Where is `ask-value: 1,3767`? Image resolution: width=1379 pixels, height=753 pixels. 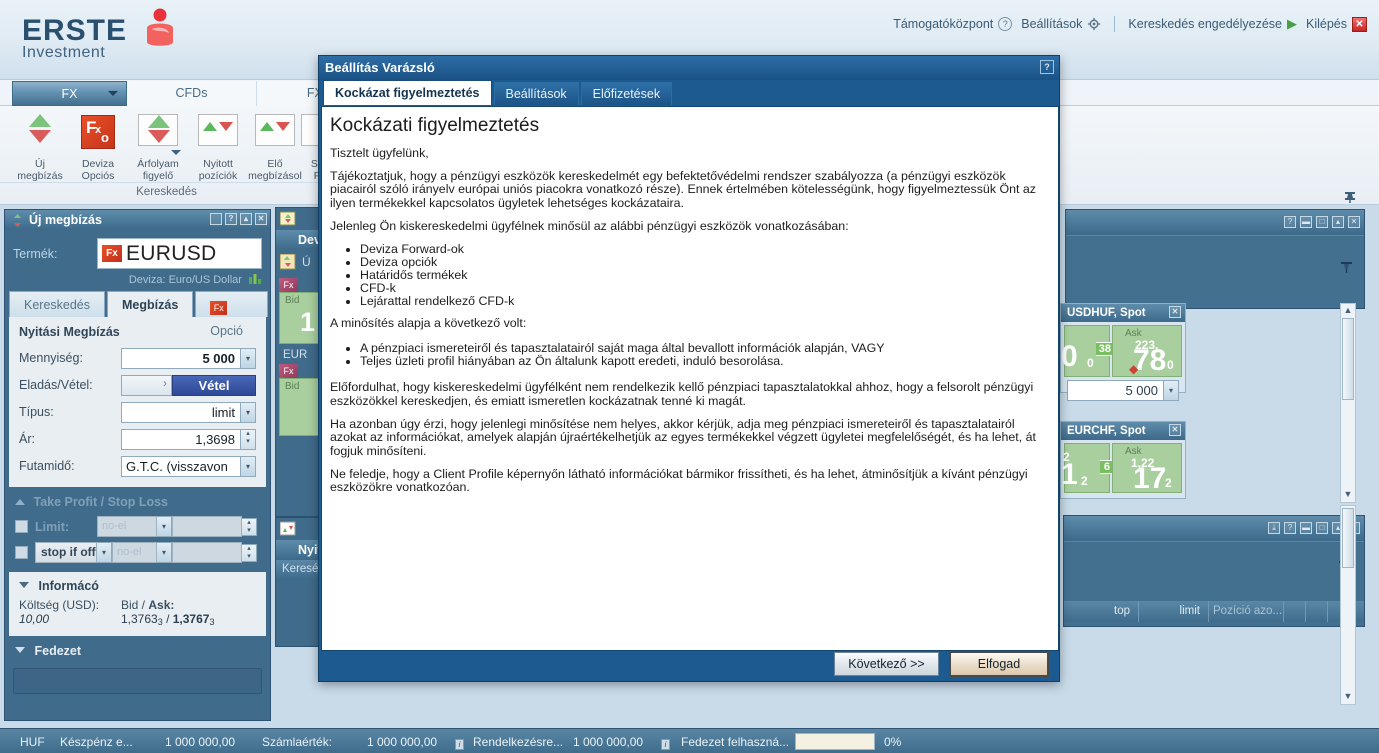 ask-value: 1,3767 is located at coordinates (191, 619).